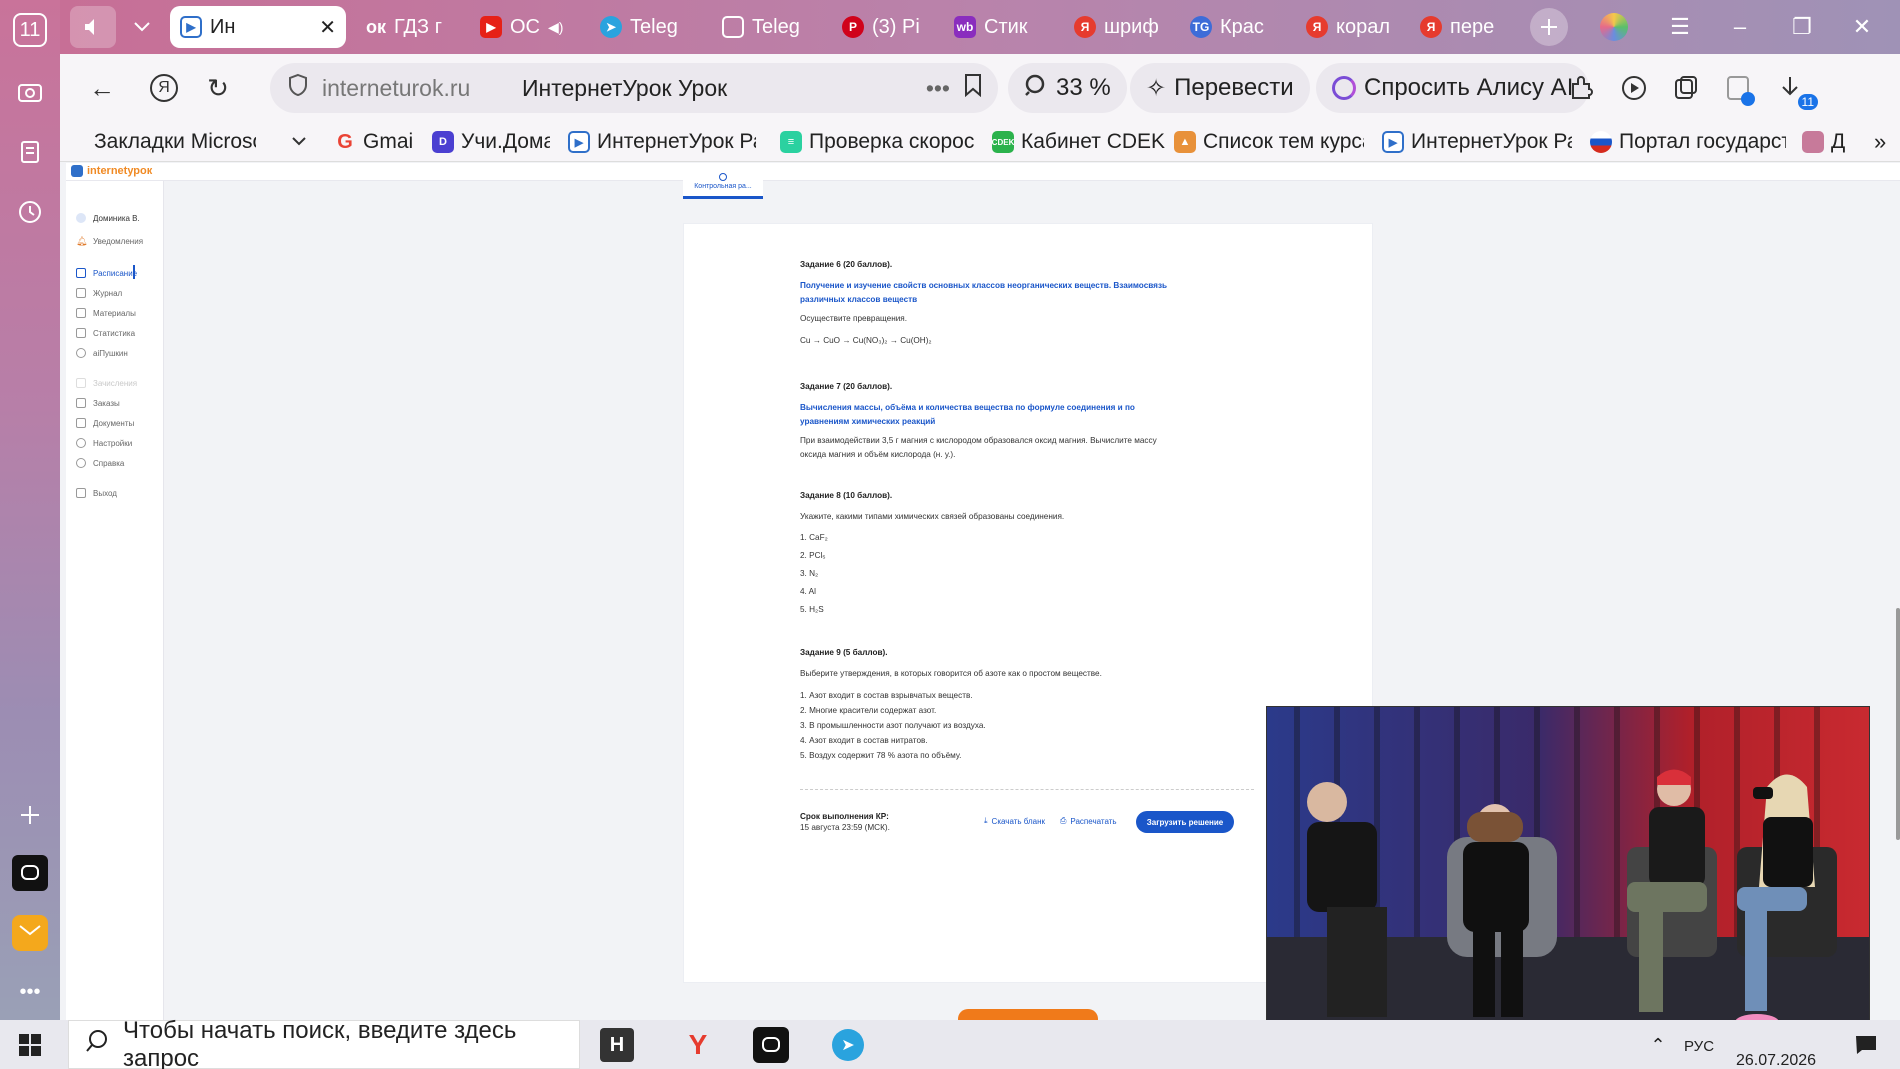 This screenshot has height=1069, width=1900. I want to click on profile-extension-icon, so click(1738, 88).